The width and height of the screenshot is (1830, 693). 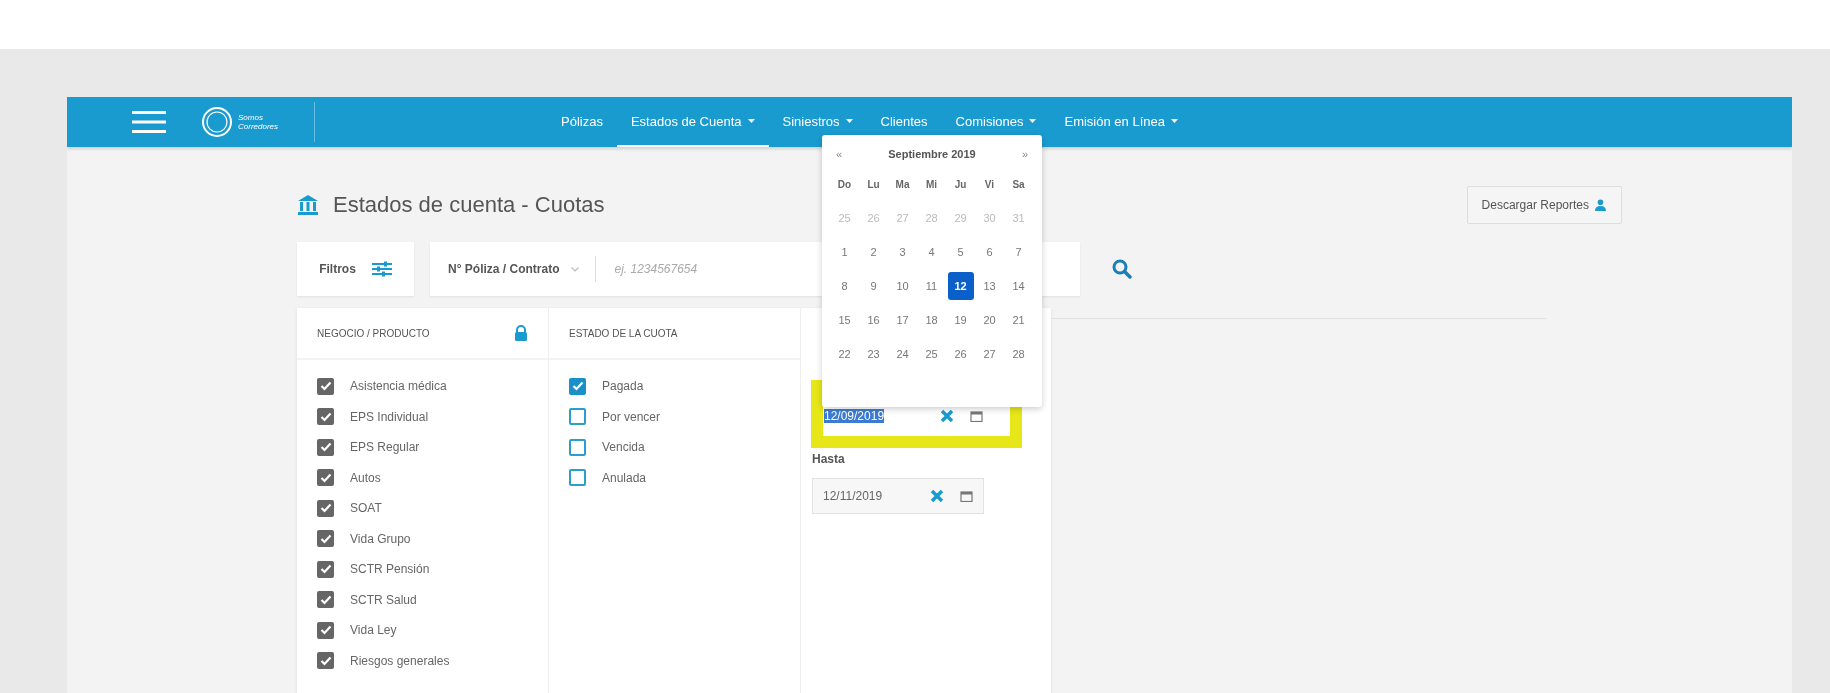 I want to click on weekday-label: Ma, so click(x=902, y=184).